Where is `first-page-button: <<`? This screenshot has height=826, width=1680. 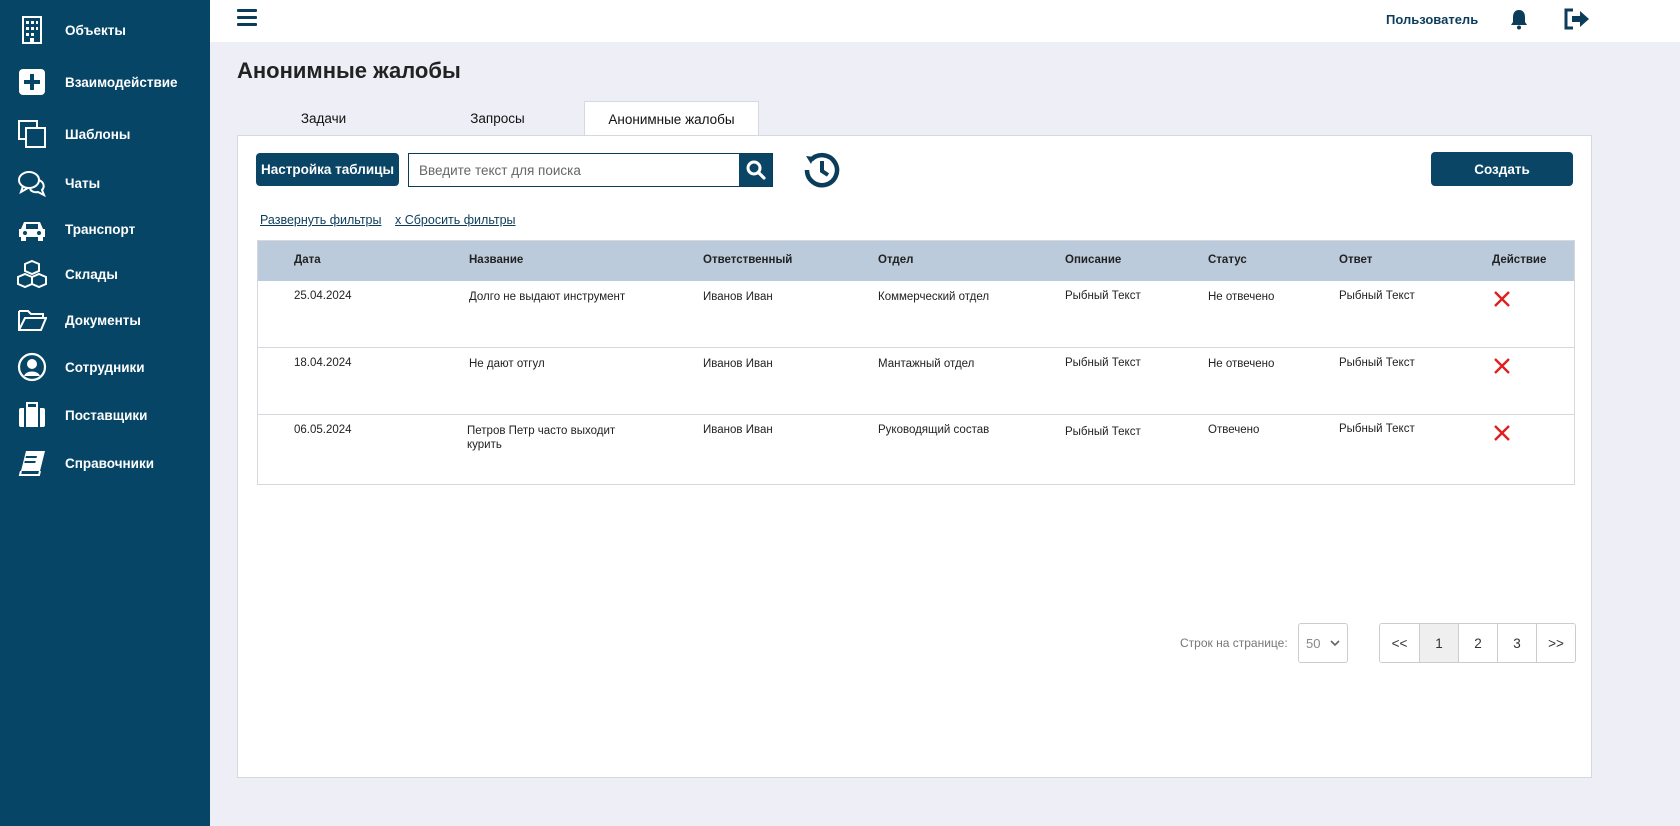
first-page-button: << is located at coordinates (1399, 643).